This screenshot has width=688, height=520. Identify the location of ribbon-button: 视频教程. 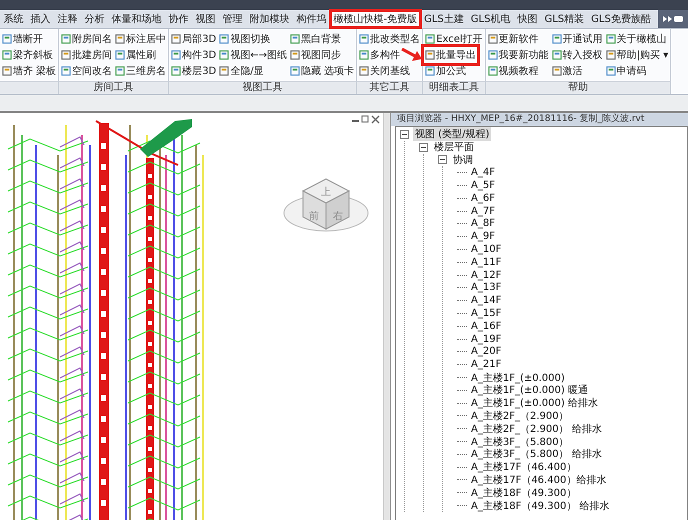
(513, 71).